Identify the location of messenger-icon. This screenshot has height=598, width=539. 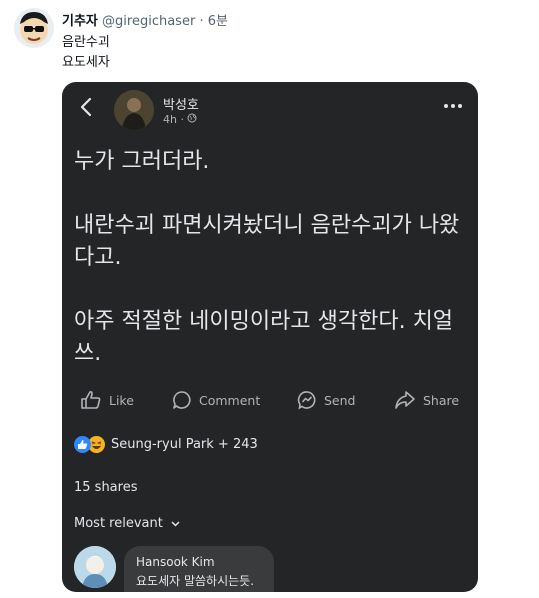
(307, 400).